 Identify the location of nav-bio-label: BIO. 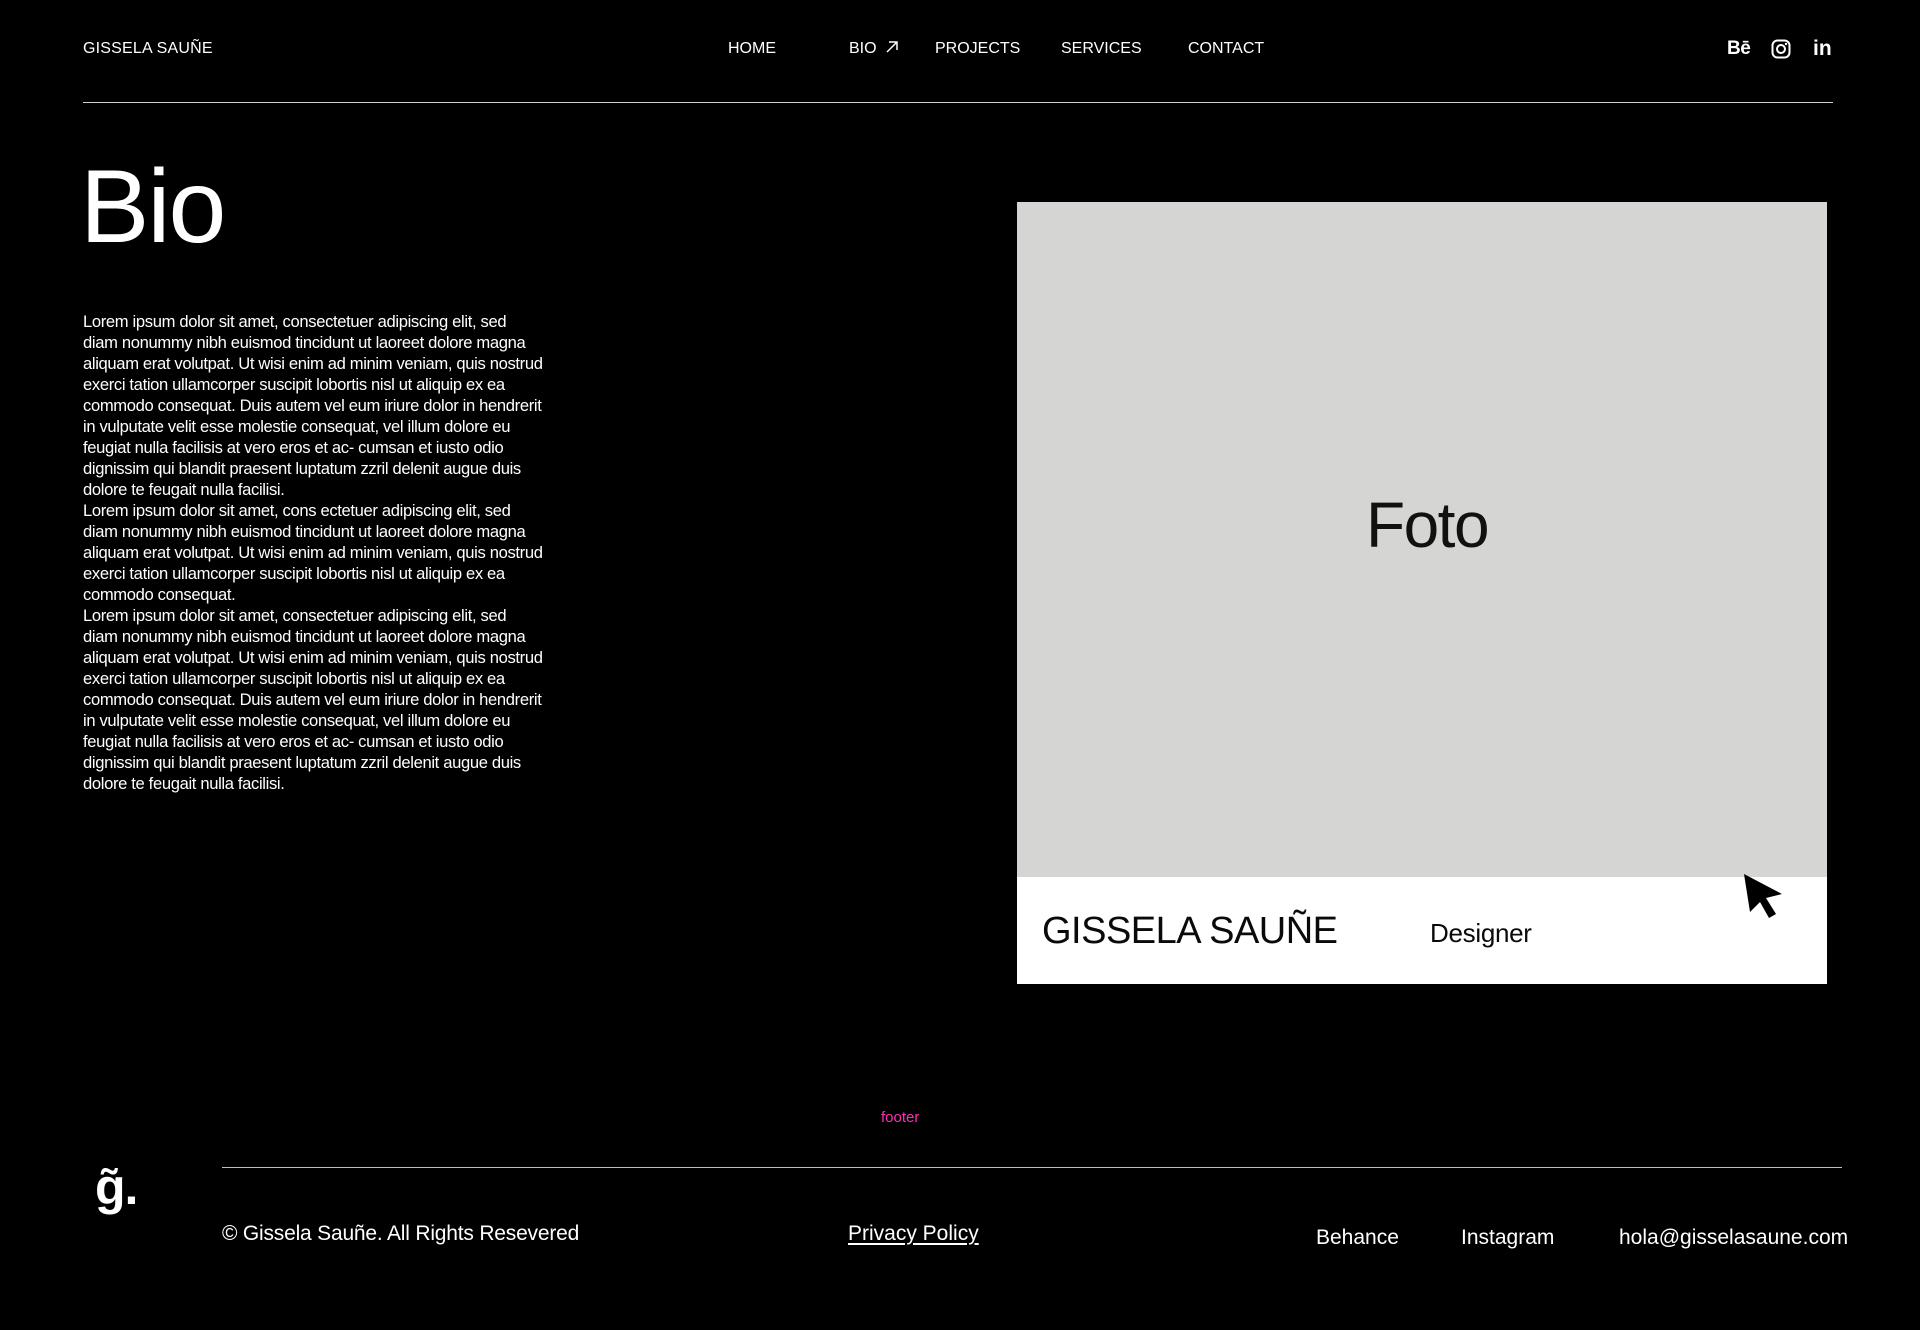
(863, 48).